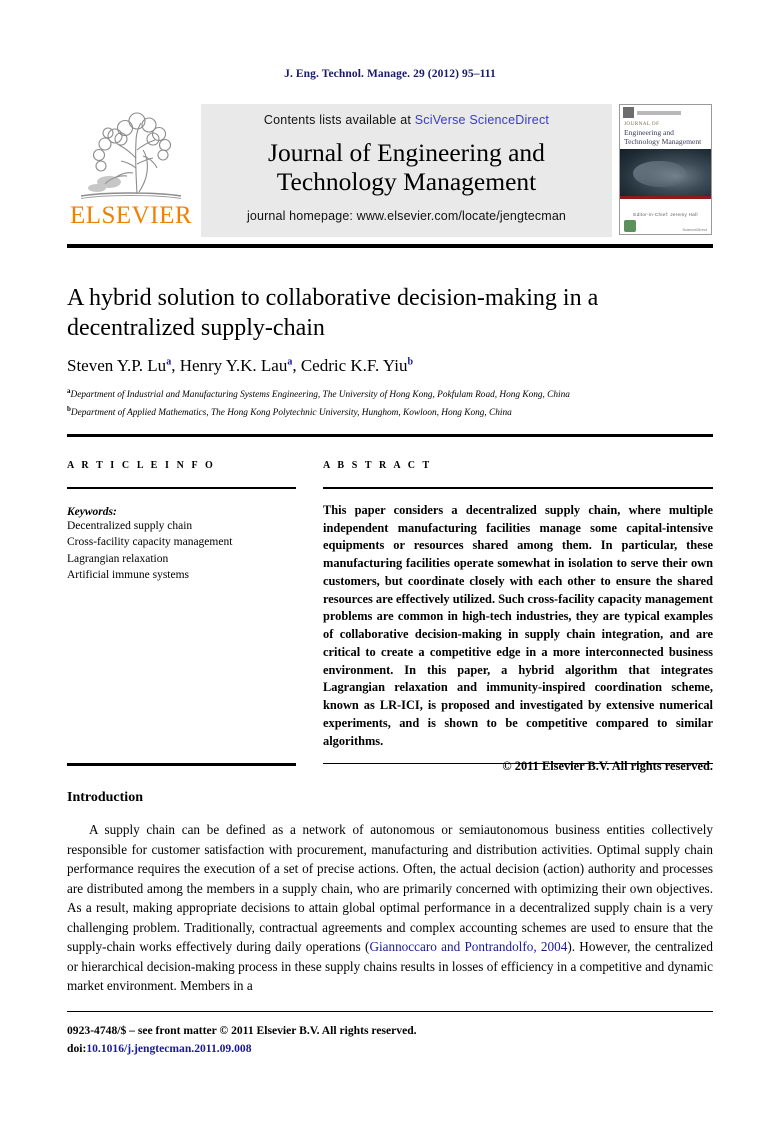 This screenshot has width=780, height=1134. Describe the element at coordinates (168, 1048) in the screenshot. I see `doi-link: 10.1016/j.jengtecman.2011.09.008` at that location.